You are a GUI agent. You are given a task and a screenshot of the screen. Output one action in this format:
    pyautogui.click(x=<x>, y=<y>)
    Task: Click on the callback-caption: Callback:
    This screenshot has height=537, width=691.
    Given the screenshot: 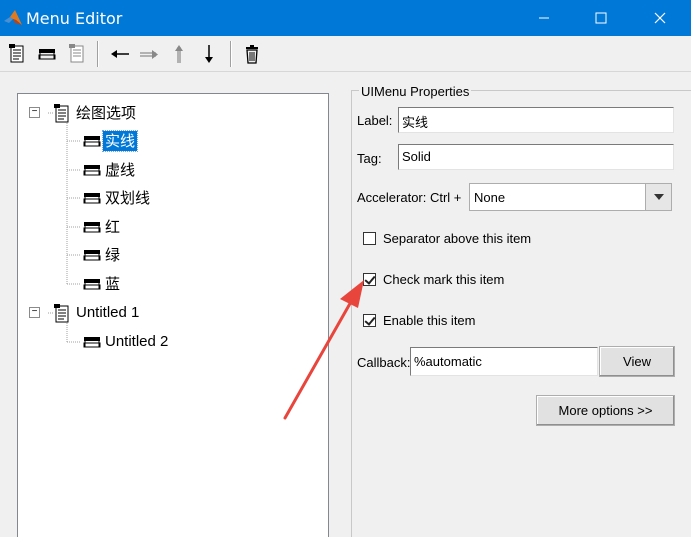 What is the action you would take?
    pyautogui.click(x=384, y=362)
    